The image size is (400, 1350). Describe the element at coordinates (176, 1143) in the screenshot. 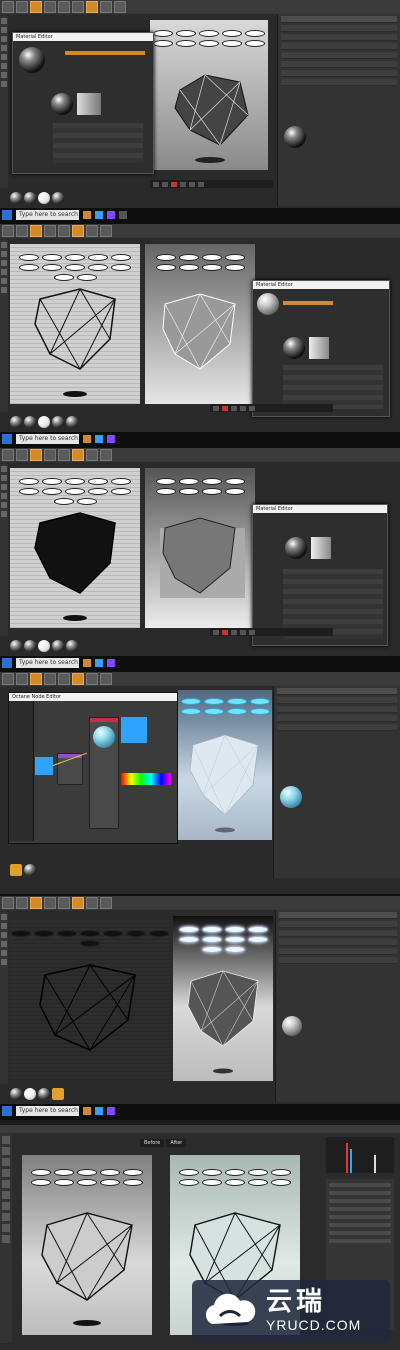

I see `tab-after: After` at that location.